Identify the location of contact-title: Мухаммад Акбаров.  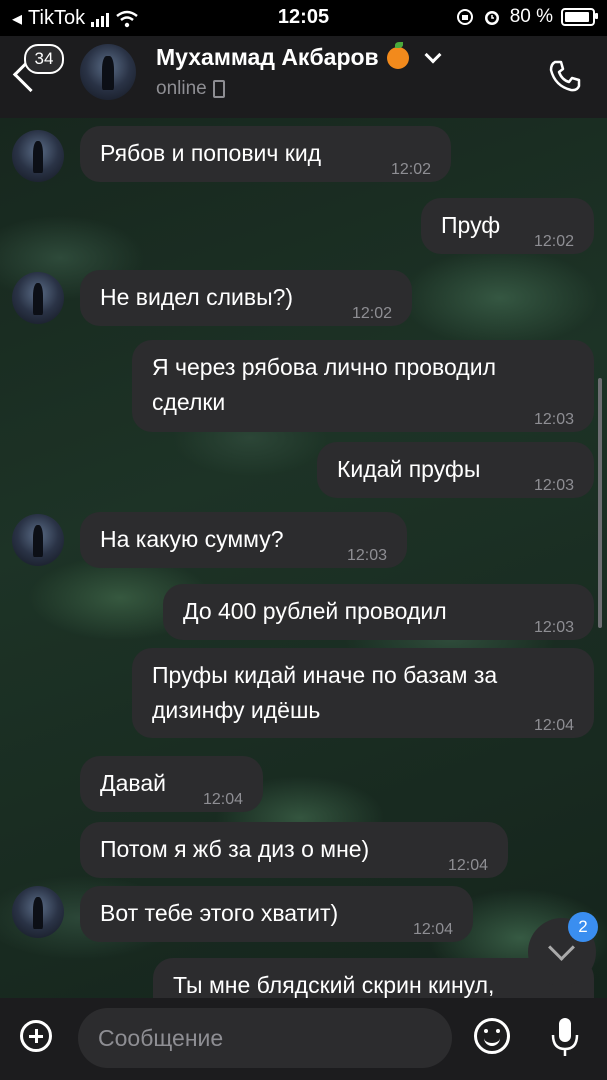
(299, 56).